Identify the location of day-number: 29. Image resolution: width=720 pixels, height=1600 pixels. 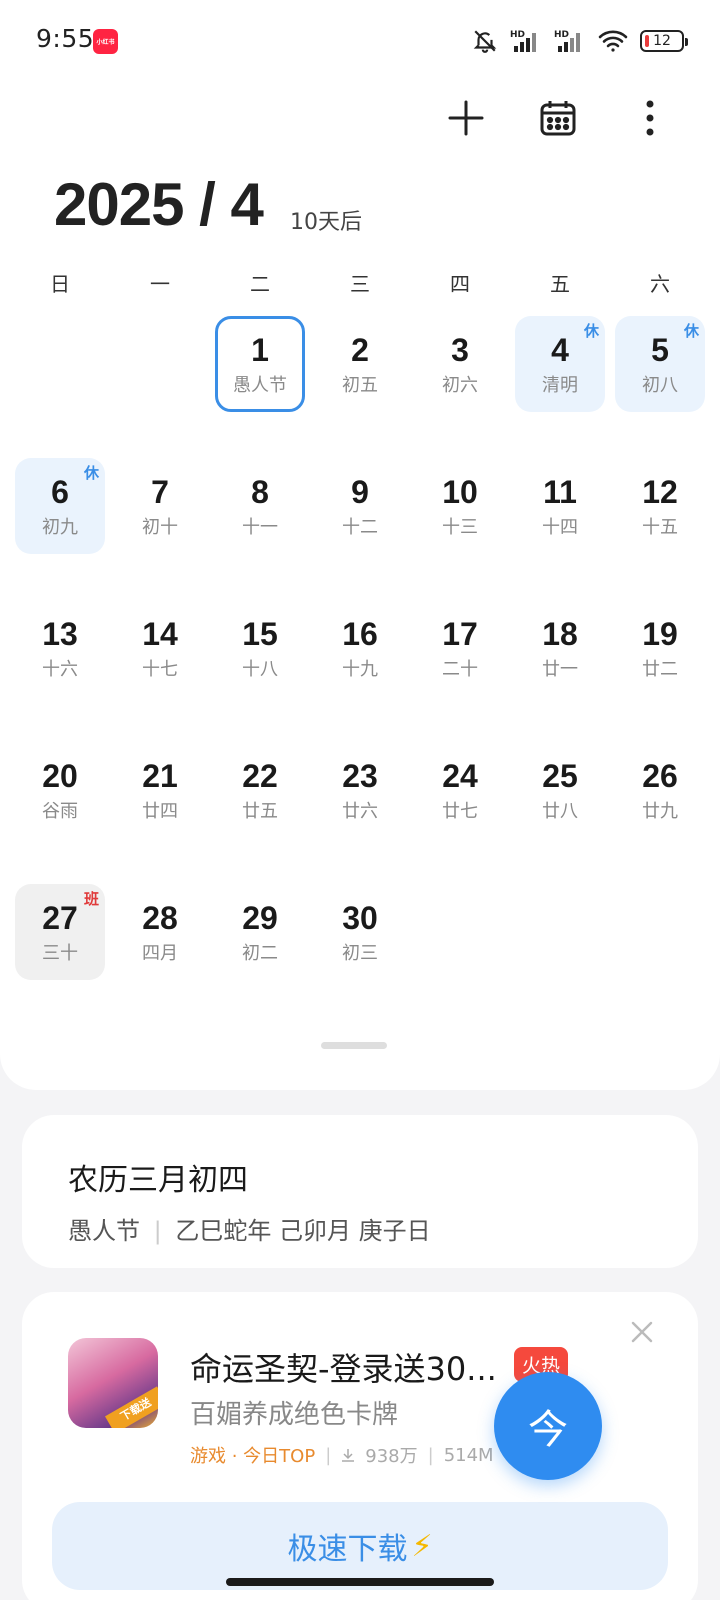
(260, 918).